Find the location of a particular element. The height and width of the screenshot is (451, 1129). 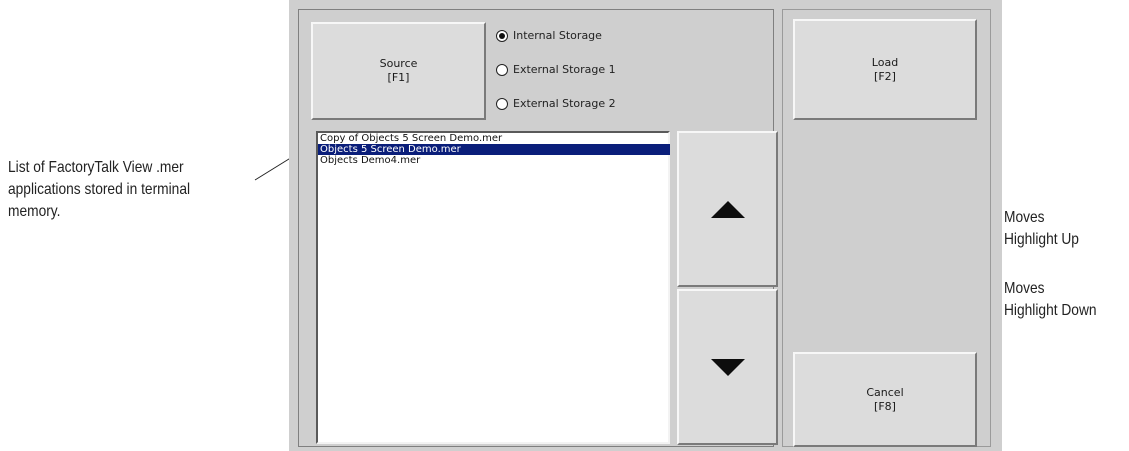

annotation-highlight-up: Moves Highlight Up is located at coordinates (1041, 228).